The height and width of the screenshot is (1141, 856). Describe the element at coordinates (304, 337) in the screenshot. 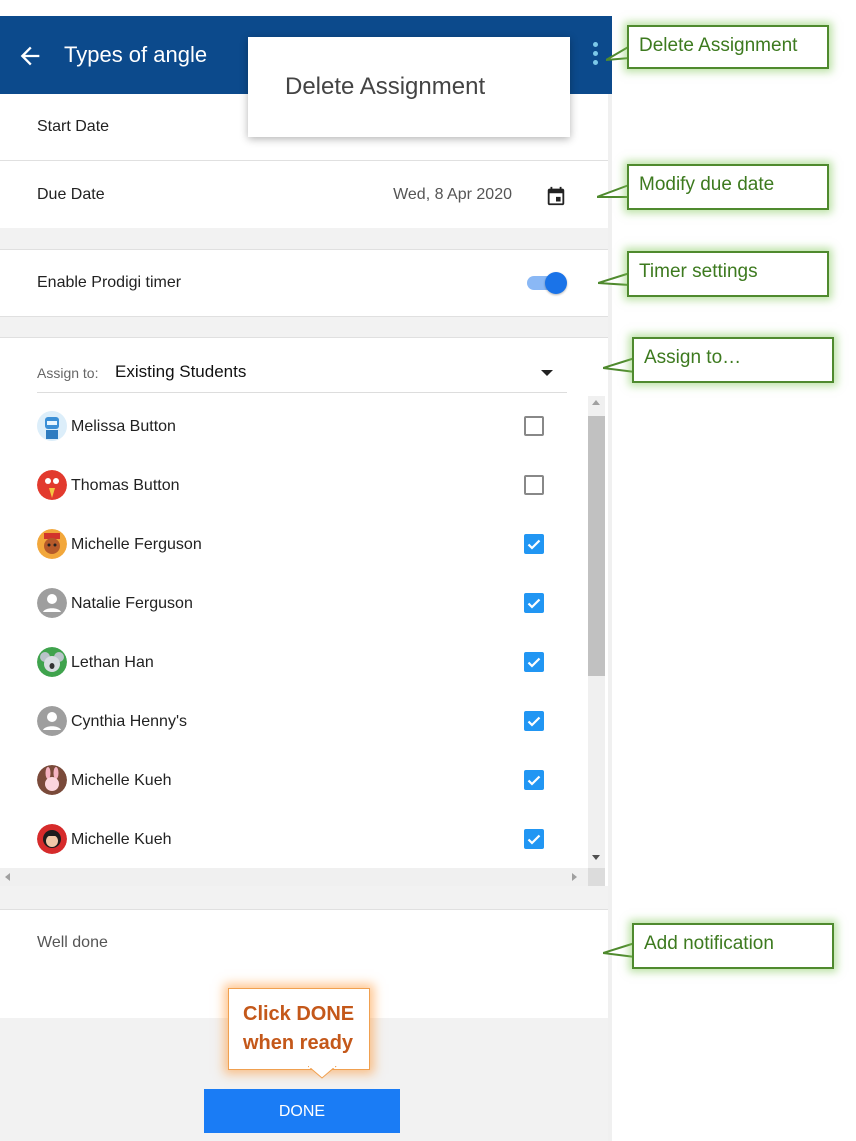

I see `divider` at that location.